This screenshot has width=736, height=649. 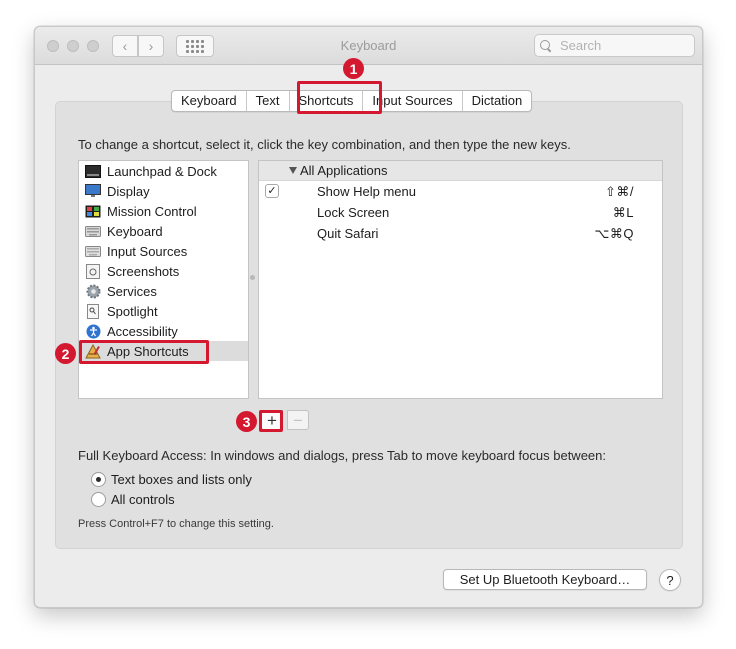 I want to click on search-icon, so click(x=546, y=45).